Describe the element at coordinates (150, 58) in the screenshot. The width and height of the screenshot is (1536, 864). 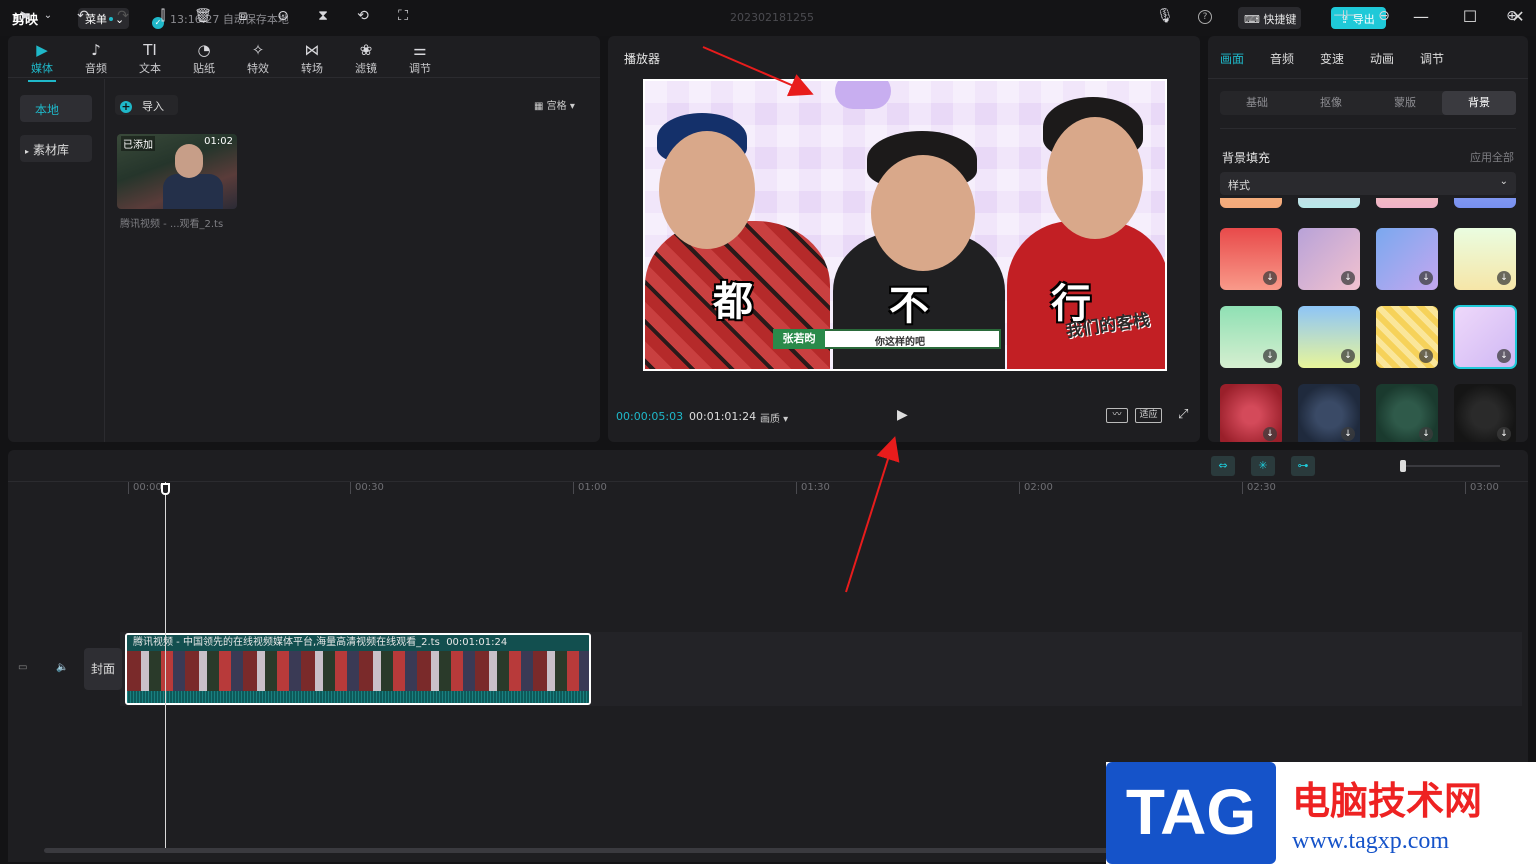
I see `tab-text: TI 文本` at that location.